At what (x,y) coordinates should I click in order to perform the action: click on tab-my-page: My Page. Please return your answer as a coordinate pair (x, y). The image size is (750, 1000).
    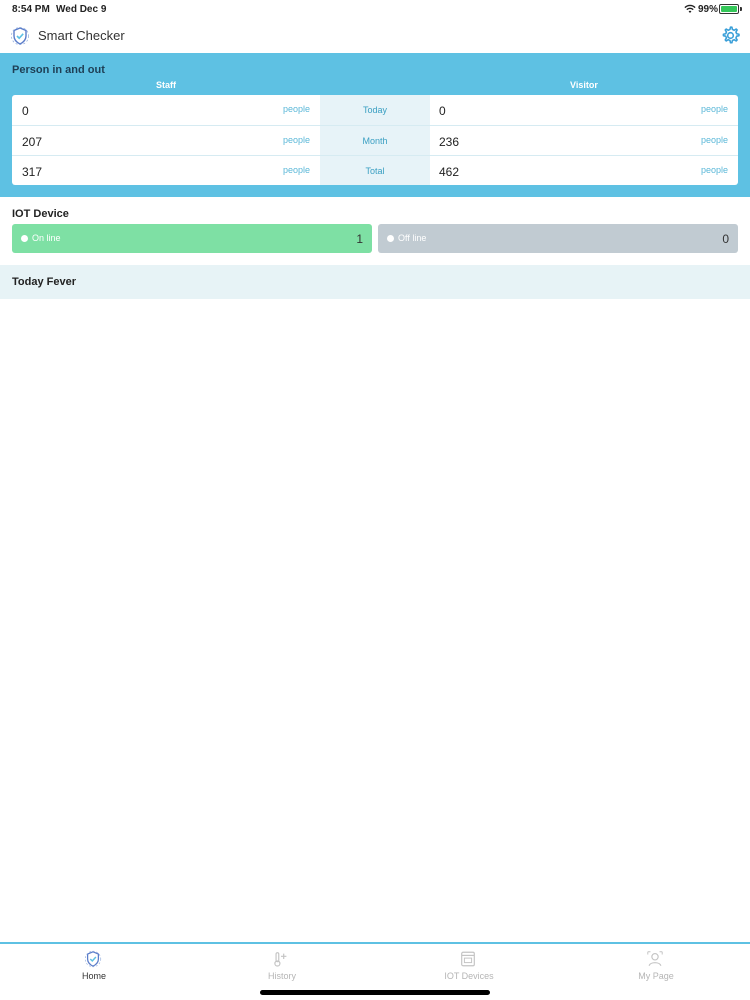
    Looking at the image, I should click on (656, 964).